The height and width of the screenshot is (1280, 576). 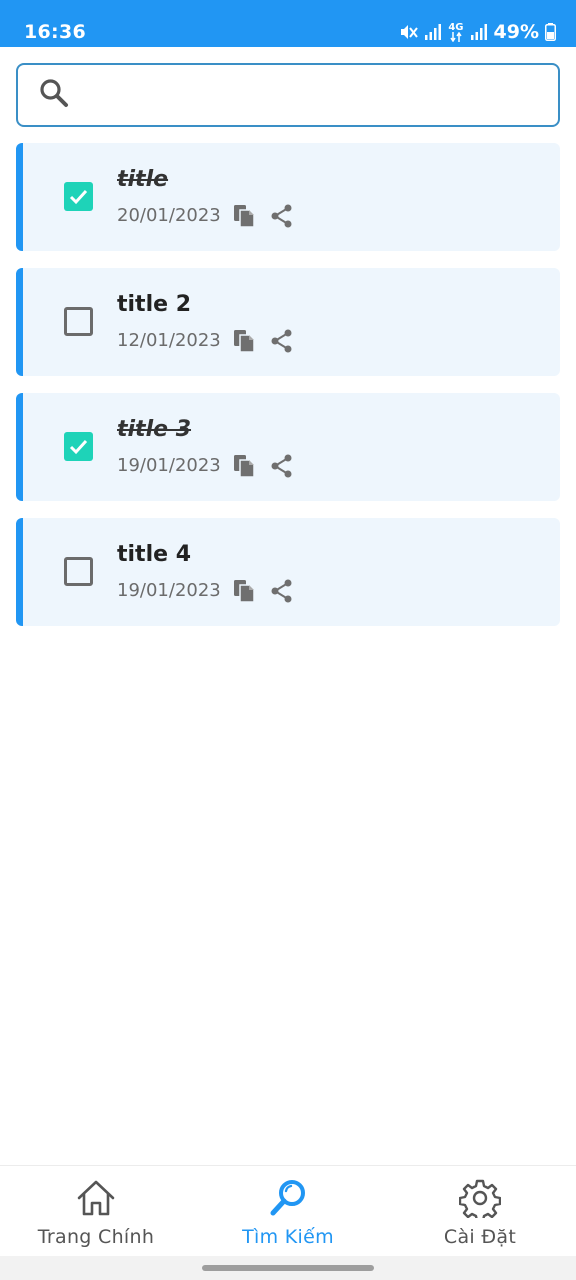 I want to click on gesture-handle, so click(x=288, y=1268).